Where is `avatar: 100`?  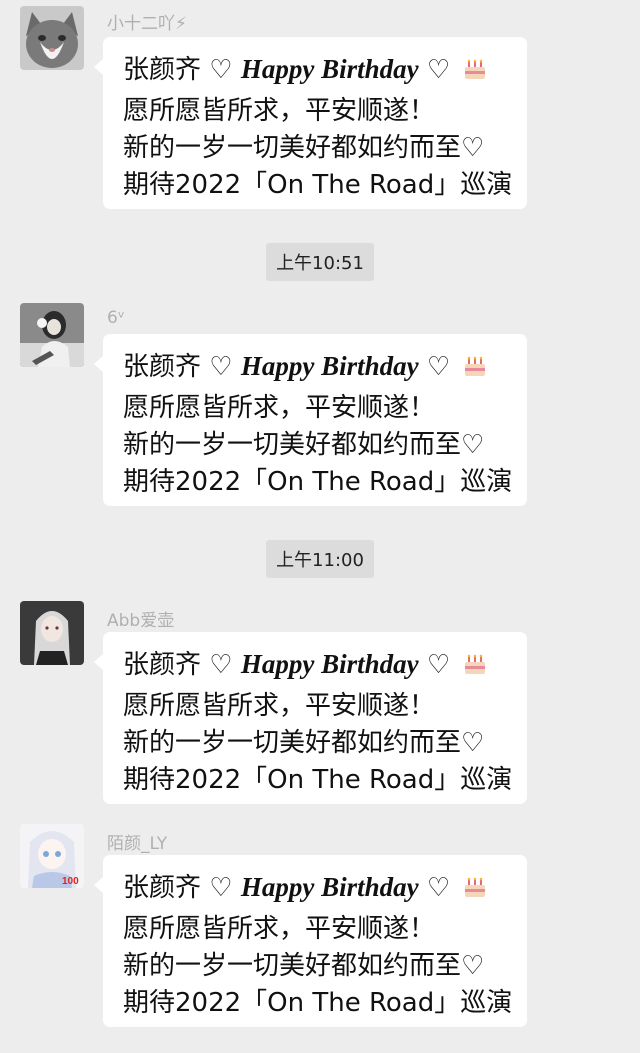
avatar: 100 is located at coordinates (52, 856).